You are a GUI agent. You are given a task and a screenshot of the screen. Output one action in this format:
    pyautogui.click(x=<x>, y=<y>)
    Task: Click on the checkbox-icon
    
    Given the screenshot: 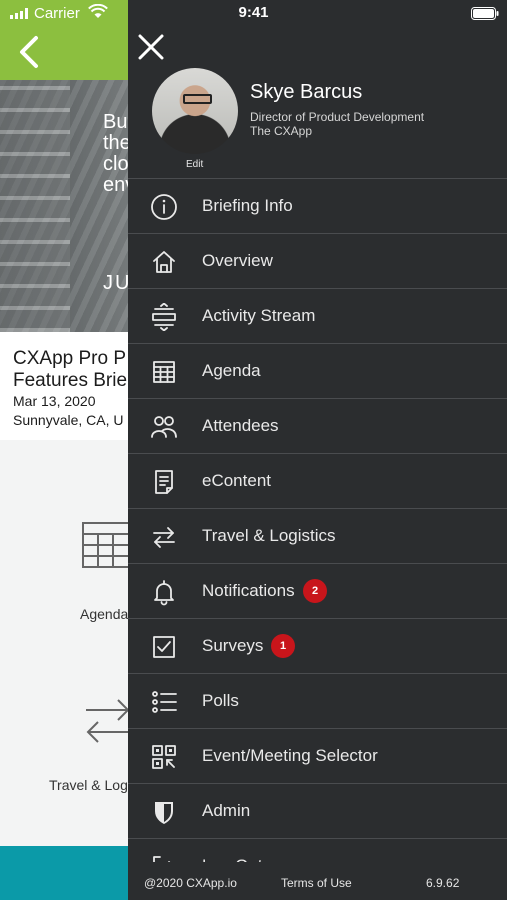 What is the action you would take?
    pyautogui.click(x=164, y=647)
    